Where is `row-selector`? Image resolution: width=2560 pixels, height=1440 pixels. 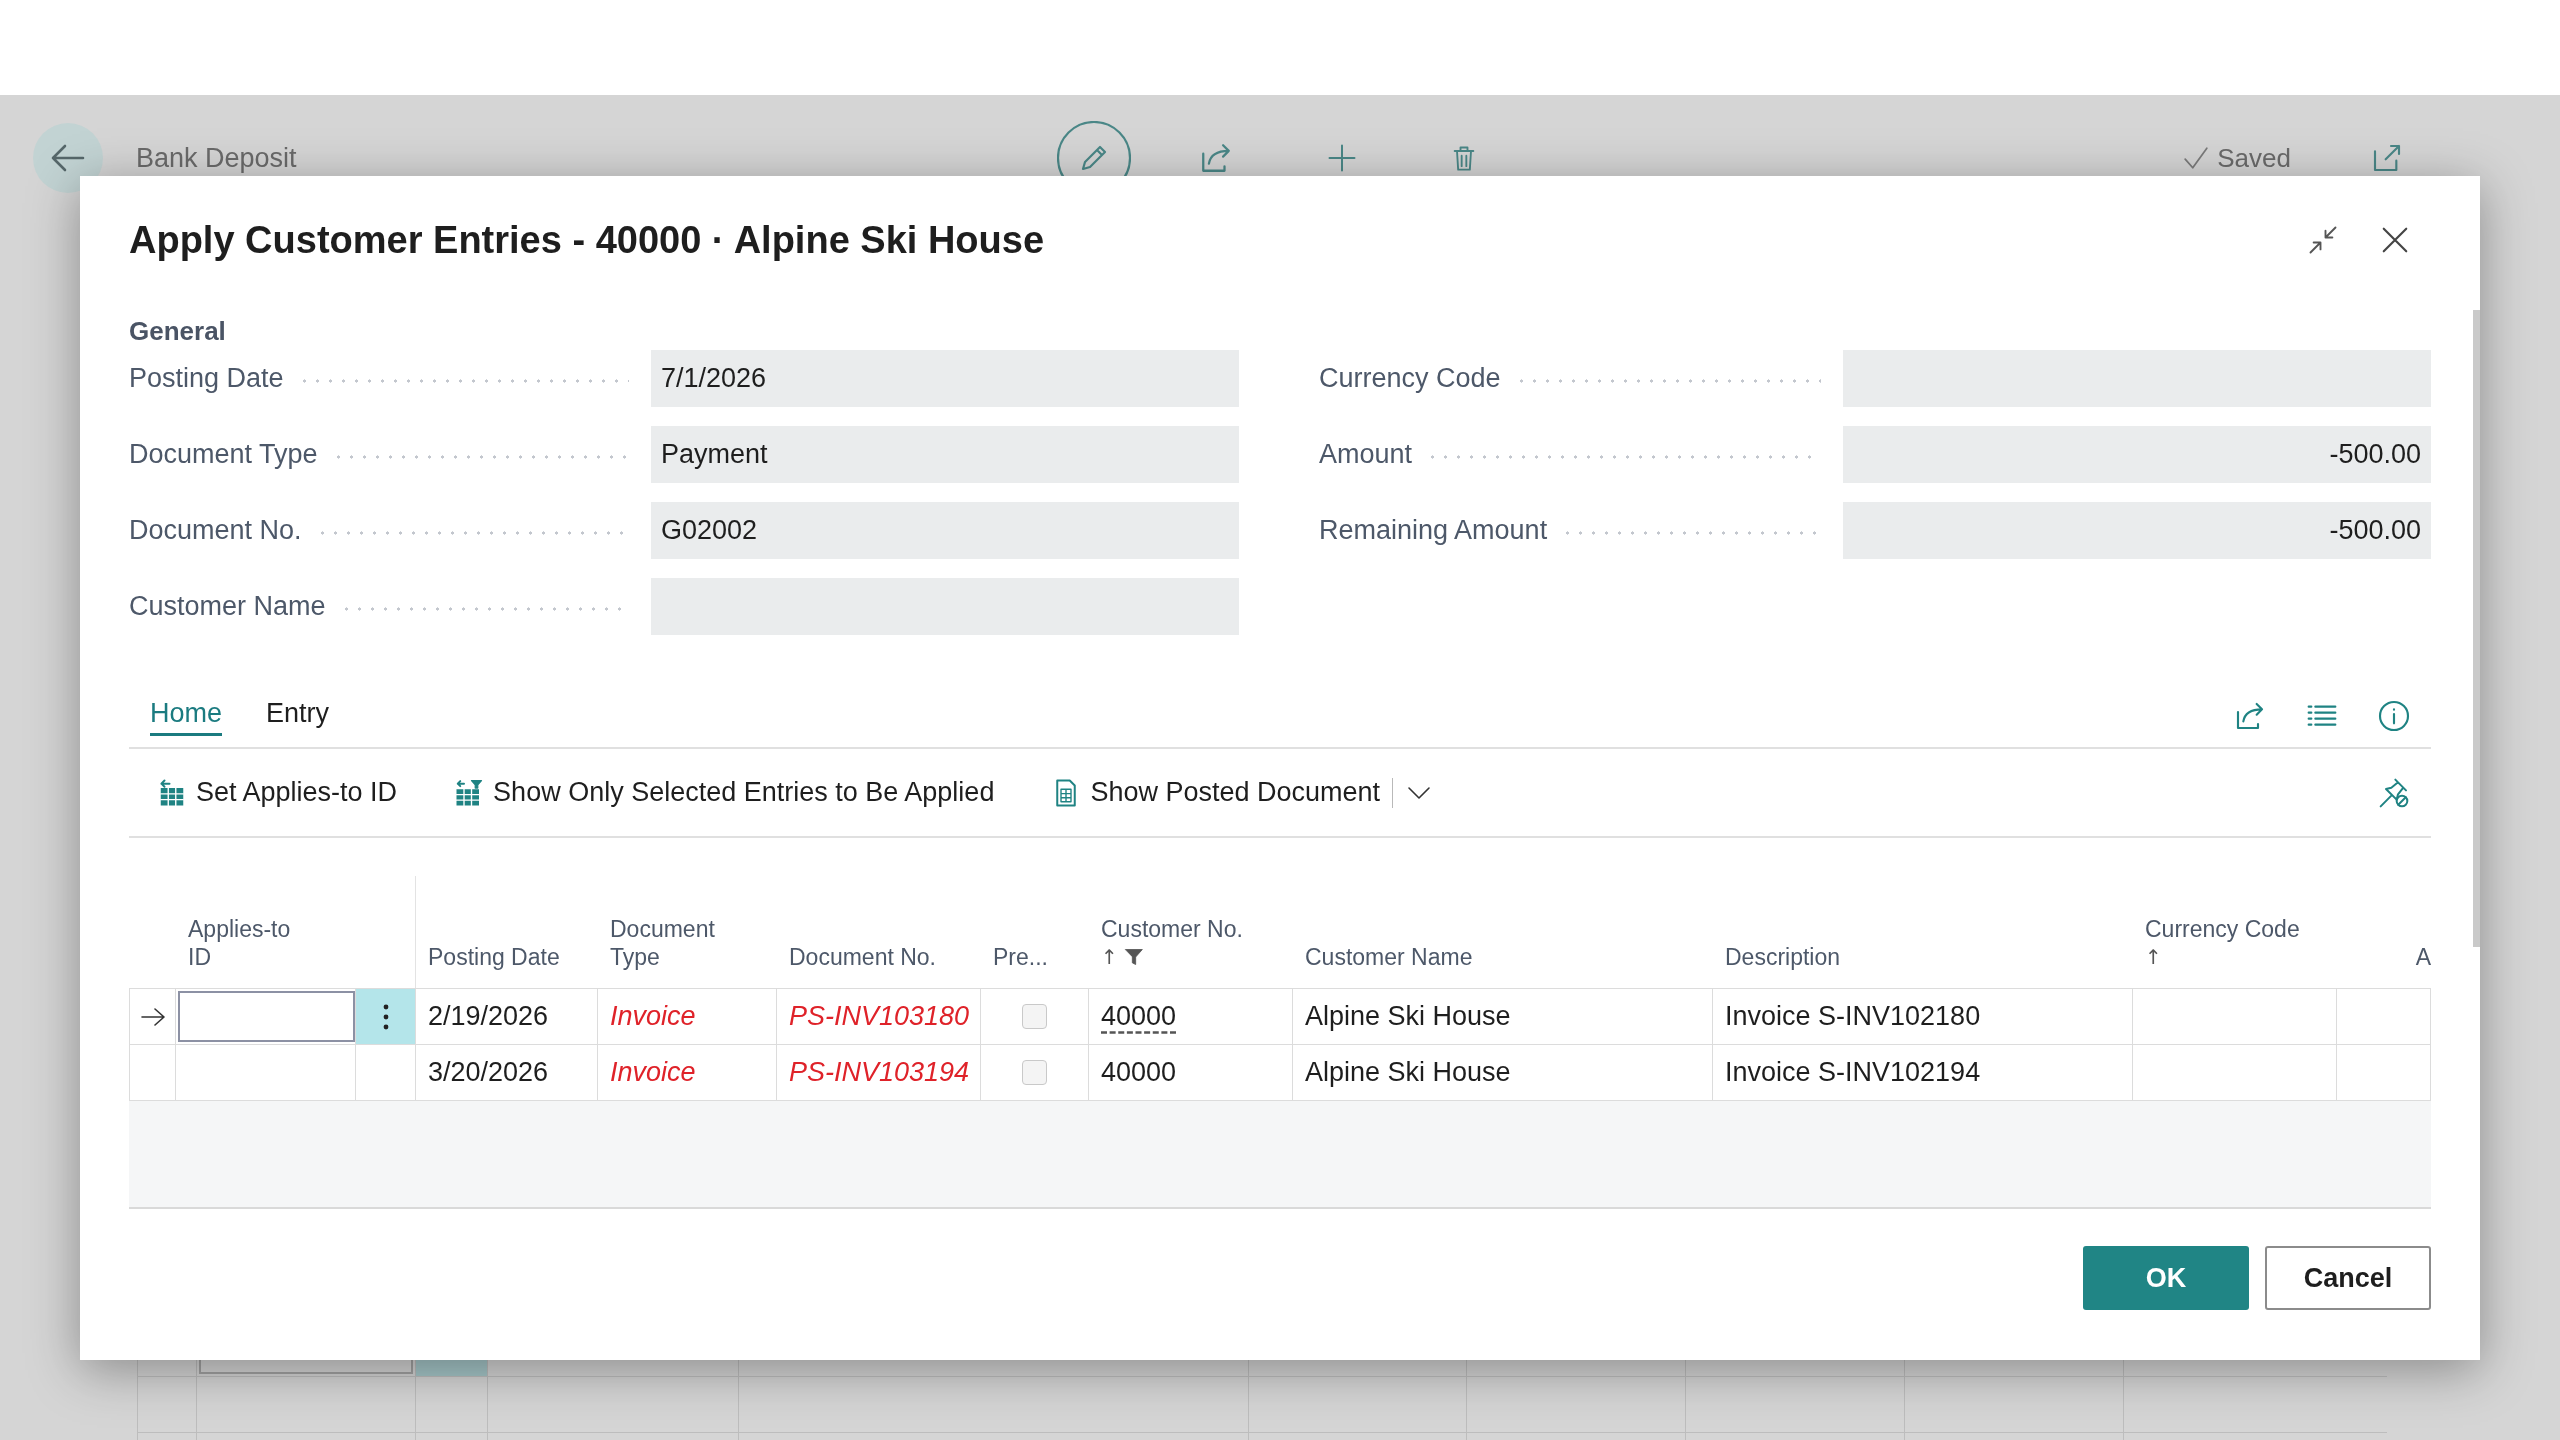
row-selector is located at coordinates (152, 1016).